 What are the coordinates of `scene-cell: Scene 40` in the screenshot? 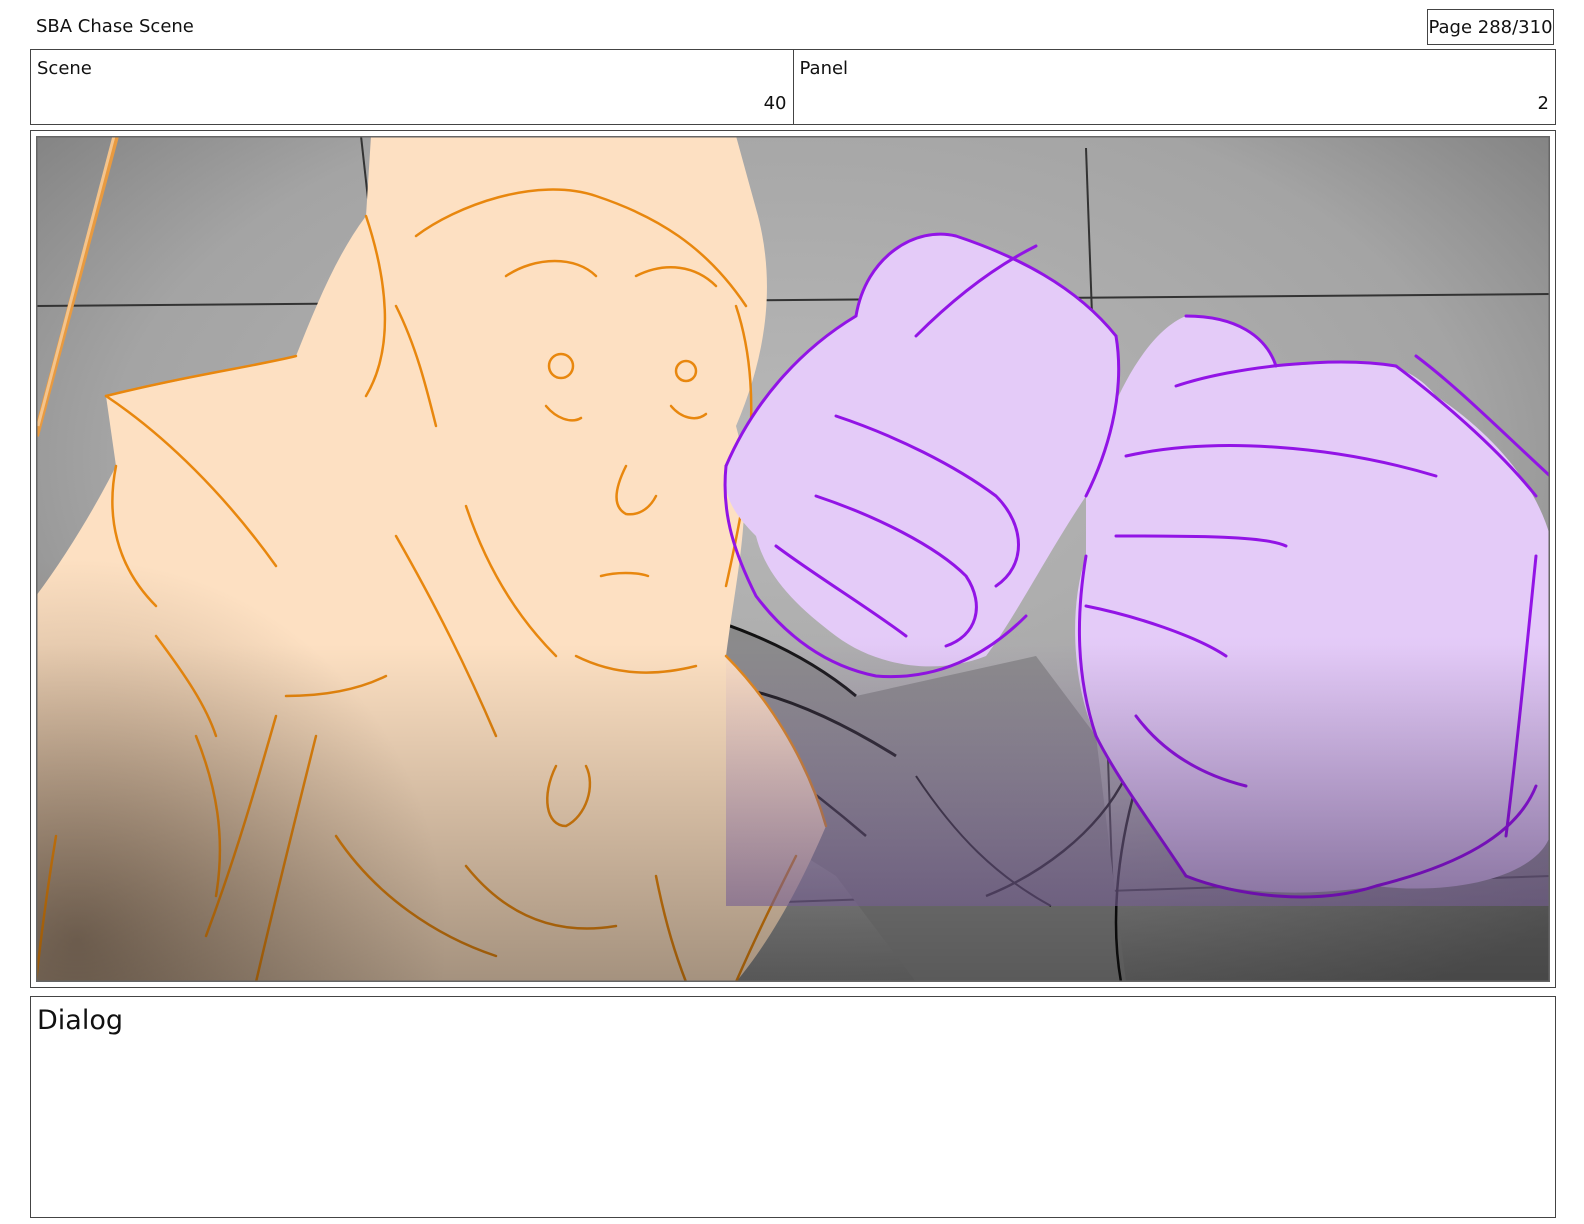 It's located at (412, 87).